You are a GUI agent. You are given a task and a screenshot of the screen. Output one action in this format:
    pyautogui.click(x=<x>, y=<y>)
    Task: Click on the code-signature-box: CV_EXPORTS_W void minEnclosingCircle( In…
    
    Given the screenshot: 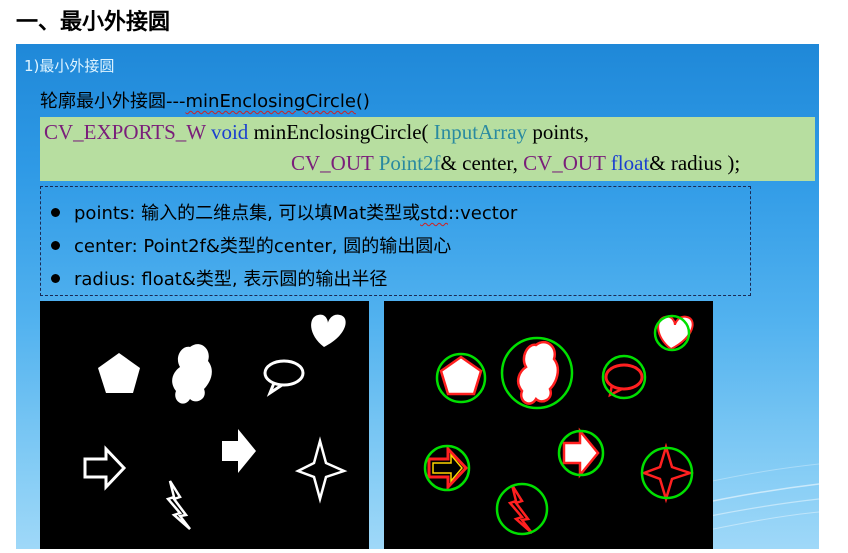 What is the action you would take?
    pyautogui.click(x=427, y=149)
    